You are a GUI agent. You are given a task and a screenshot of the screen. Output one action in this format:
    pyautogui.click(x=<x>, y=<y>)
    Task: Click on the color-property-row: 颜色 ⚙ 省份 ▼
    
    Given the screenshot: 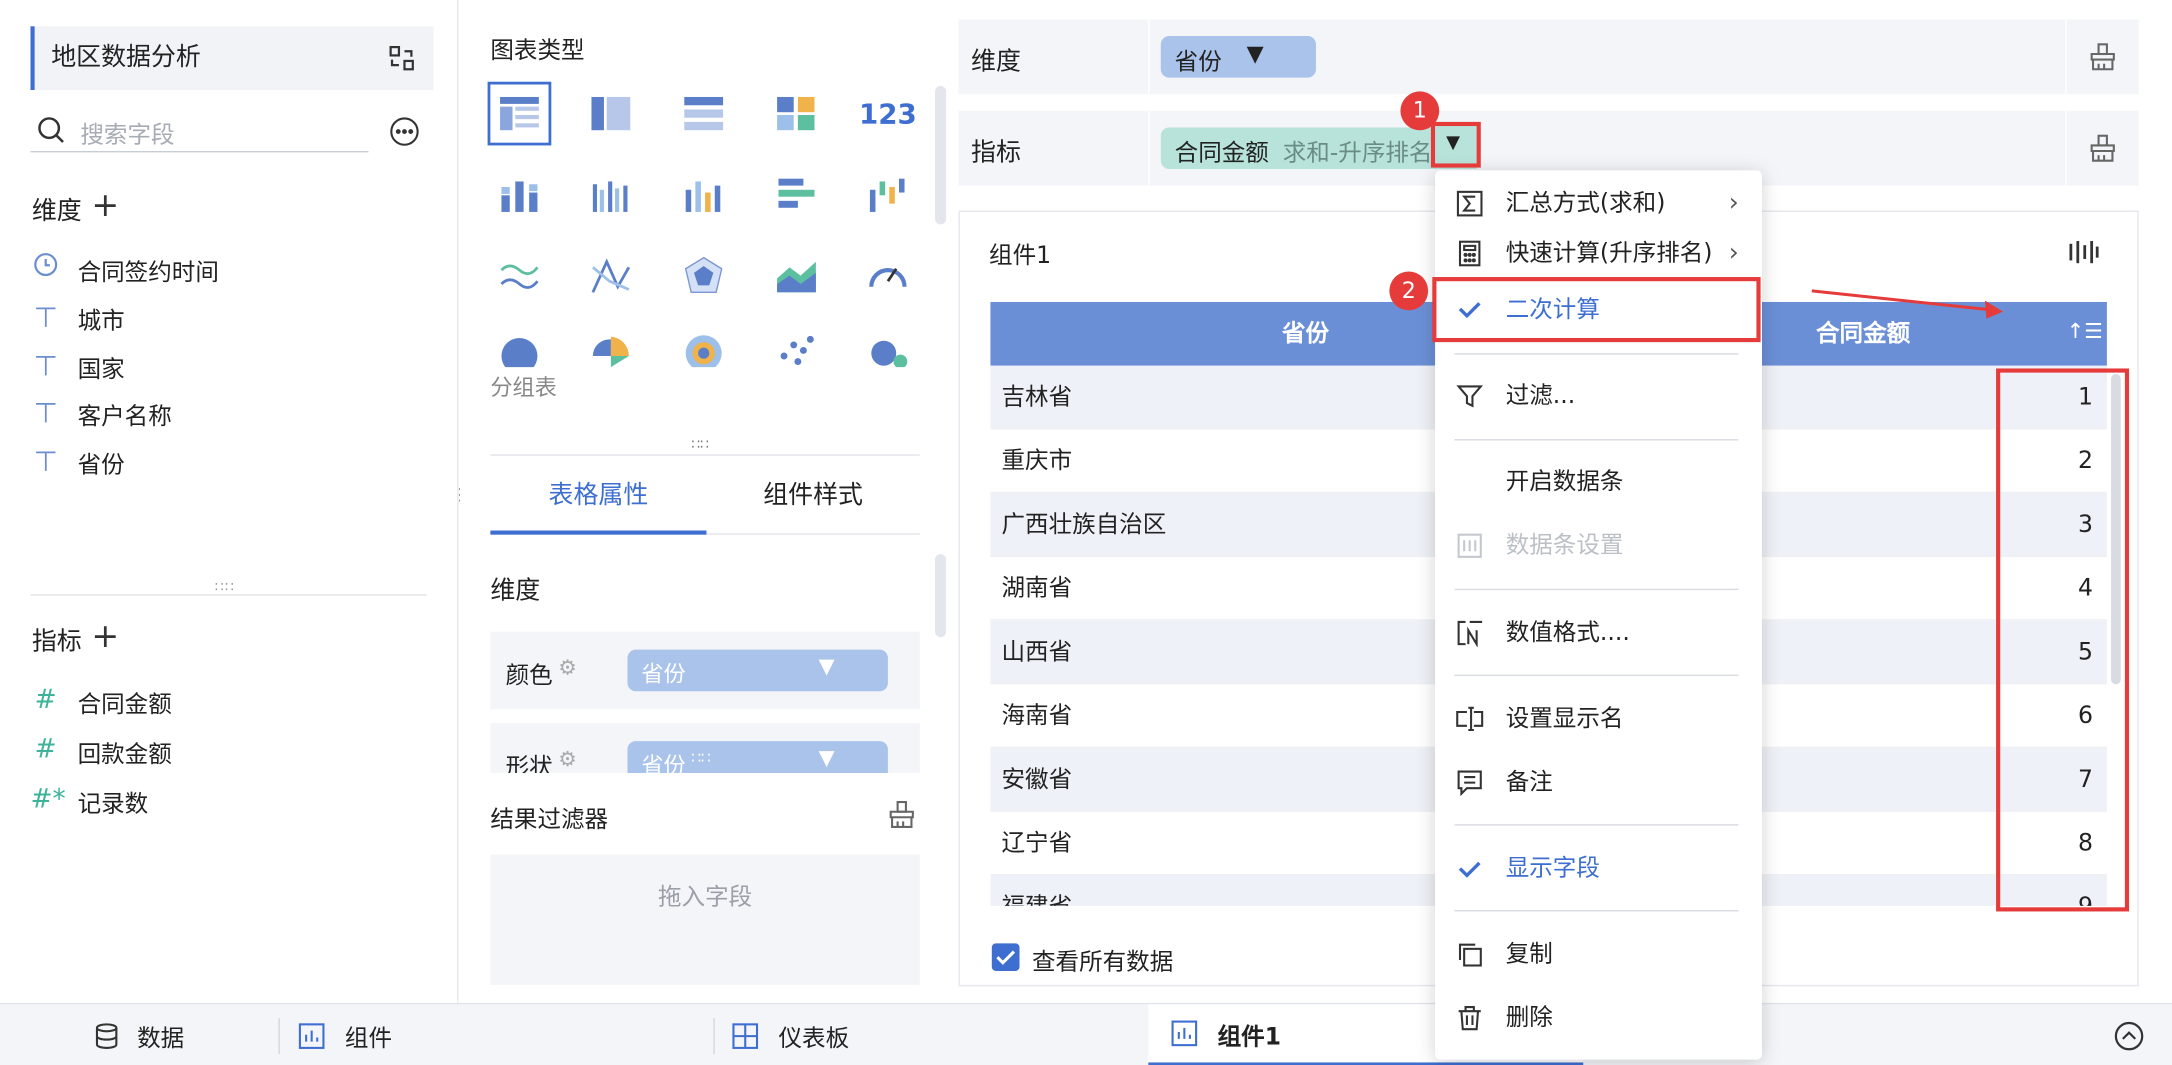 What is the action you would take?
    pyautogui.click(x=705, y=670)
    